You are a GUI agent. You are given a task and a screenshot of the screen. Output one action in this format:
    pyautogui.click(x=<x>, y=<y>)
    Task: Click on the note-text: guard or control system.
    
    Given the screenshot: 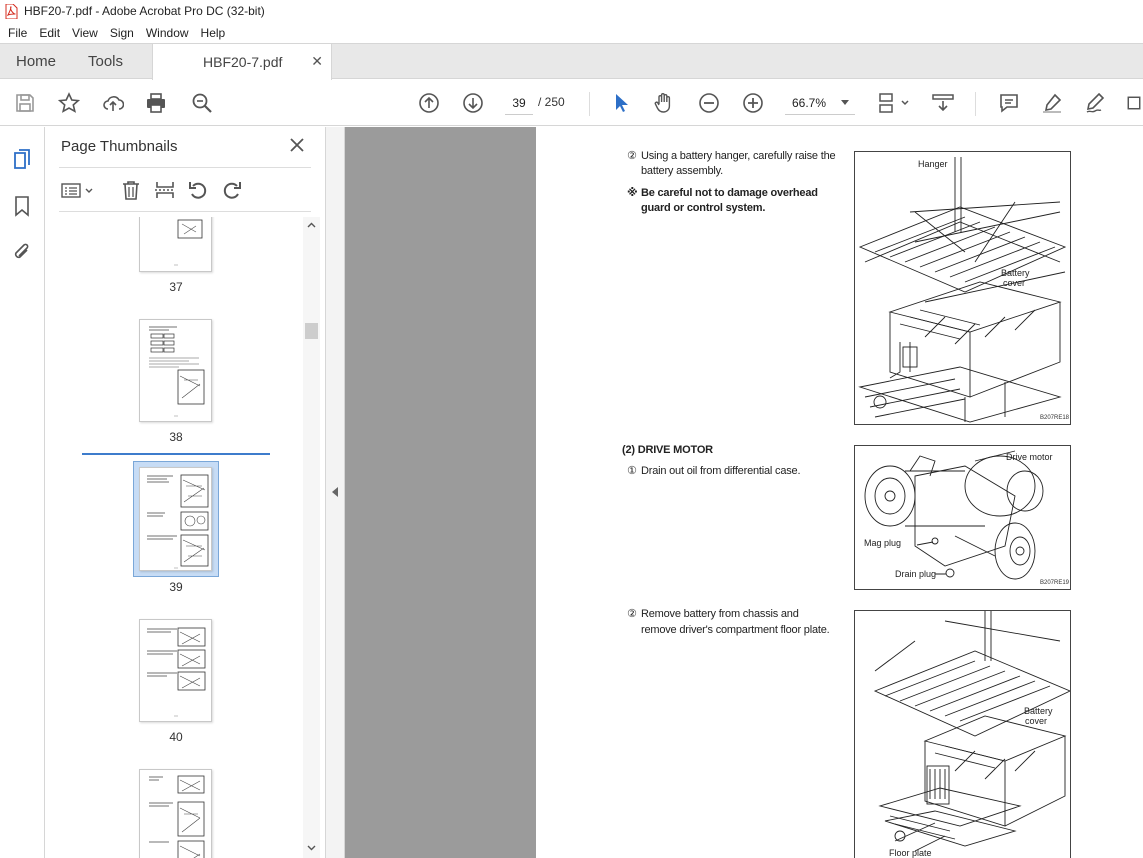 What is the action you would take?
    pyautogui.click(x=703, y=208)
    